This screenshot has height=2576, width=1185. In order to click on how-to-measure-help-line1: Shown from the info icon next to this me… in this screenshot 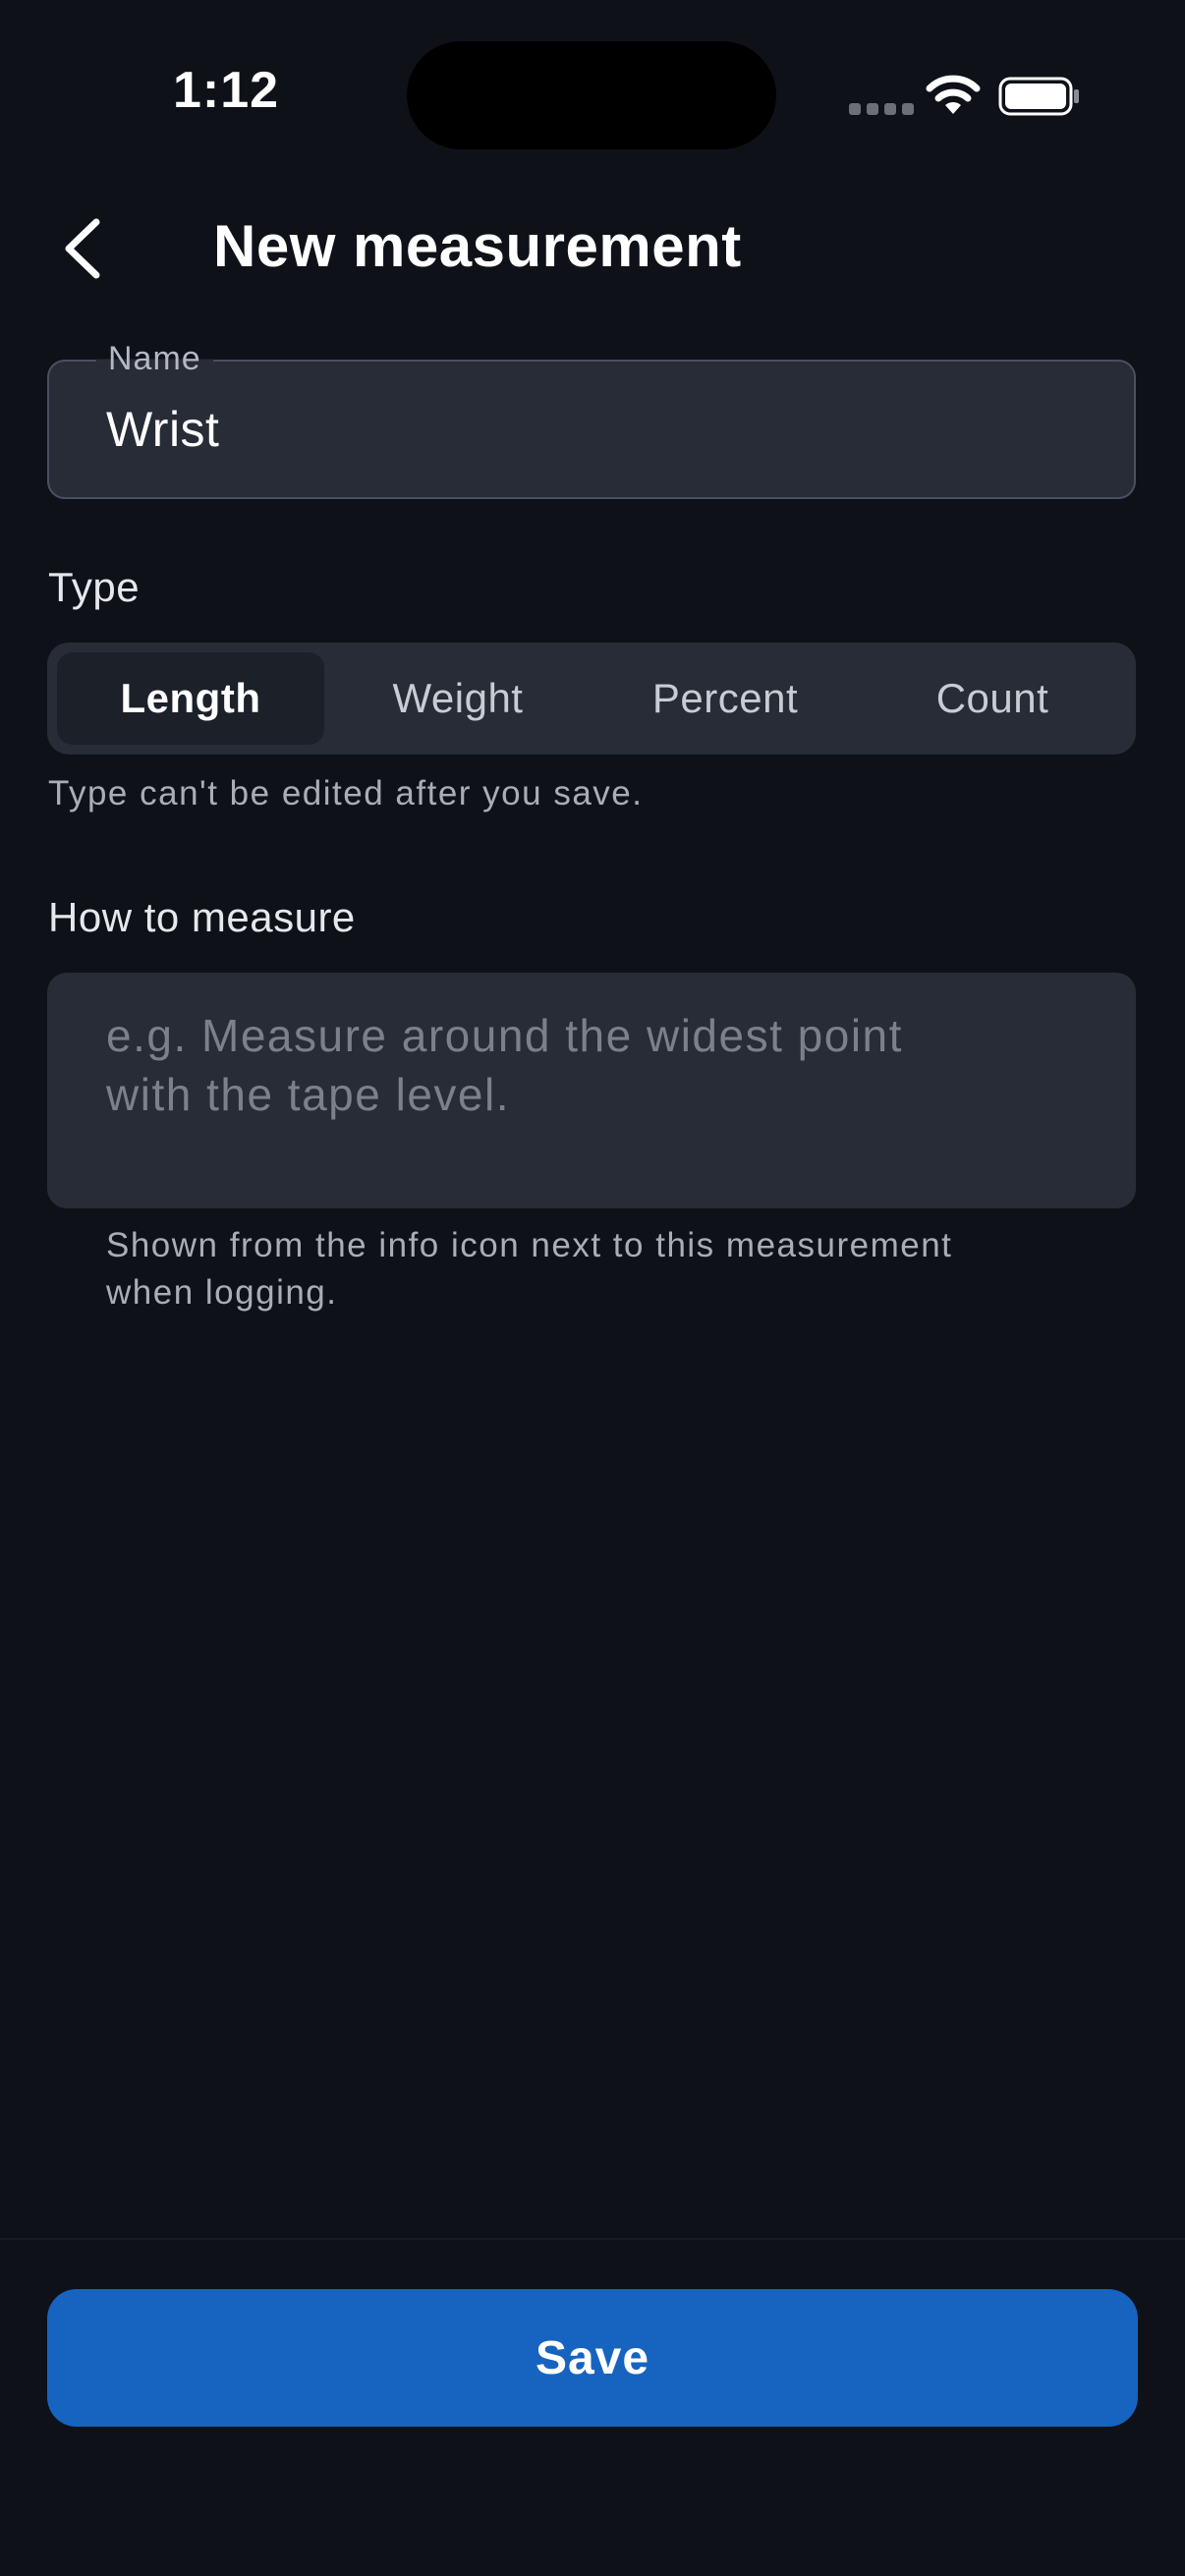, I will do `click(530, 1245)`.